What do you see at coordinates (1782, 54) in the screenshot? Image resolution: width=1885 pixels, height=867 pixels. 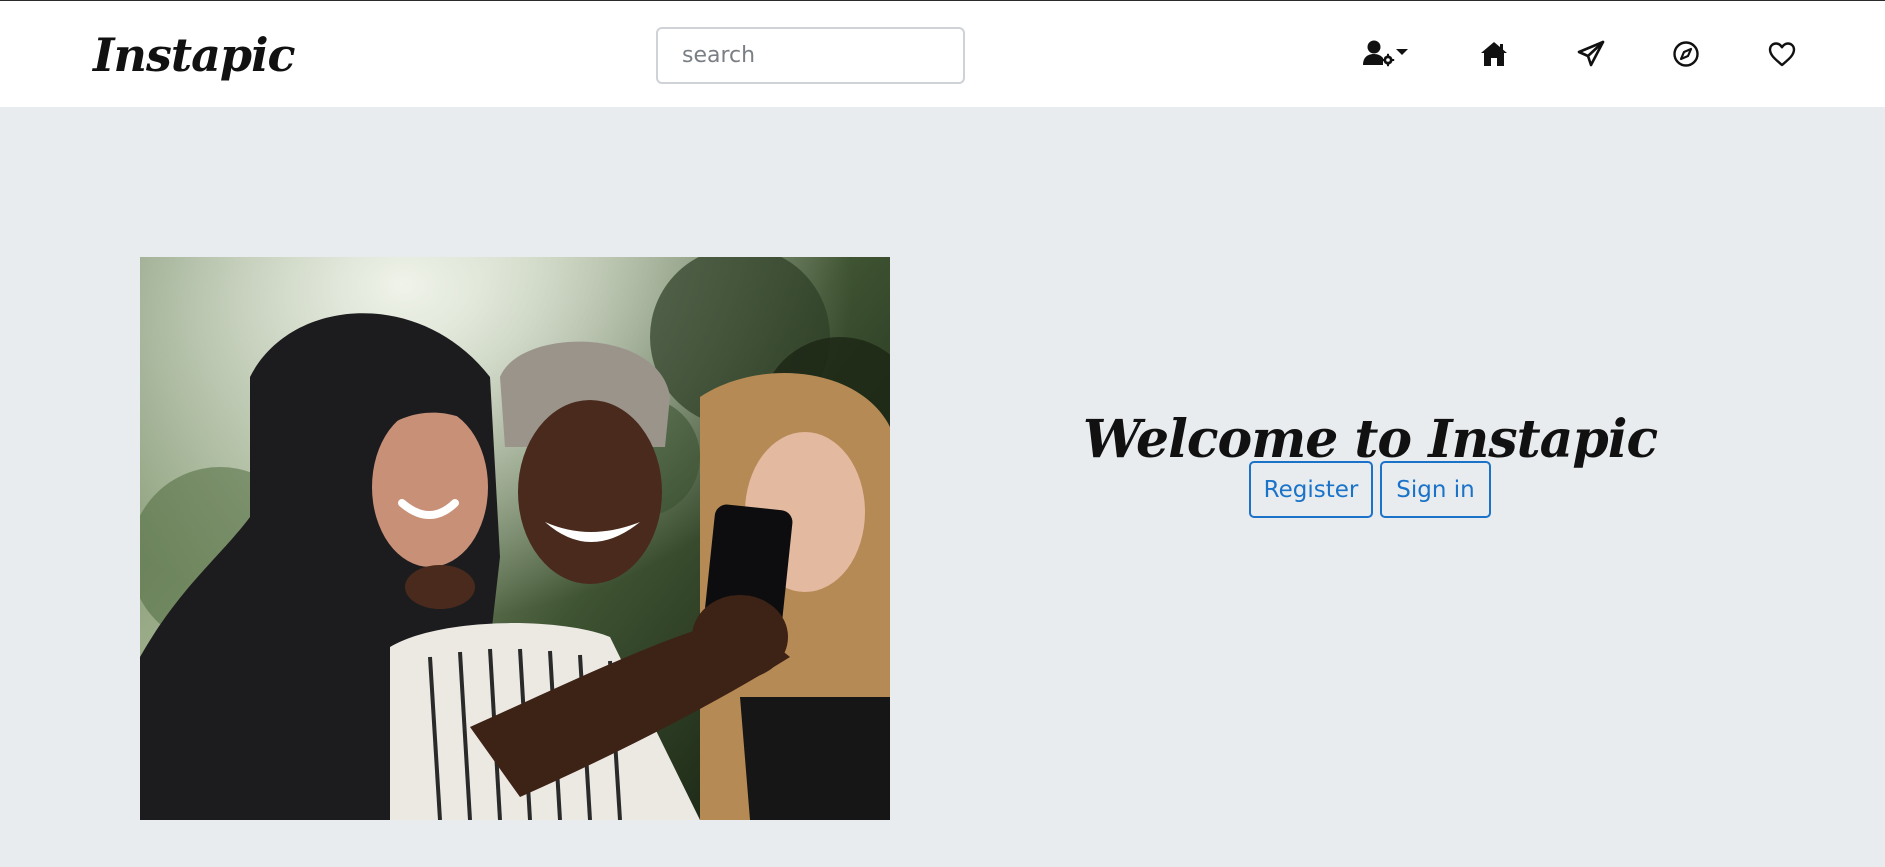 I see `heart-icon` at bounding box center [1782, 54].